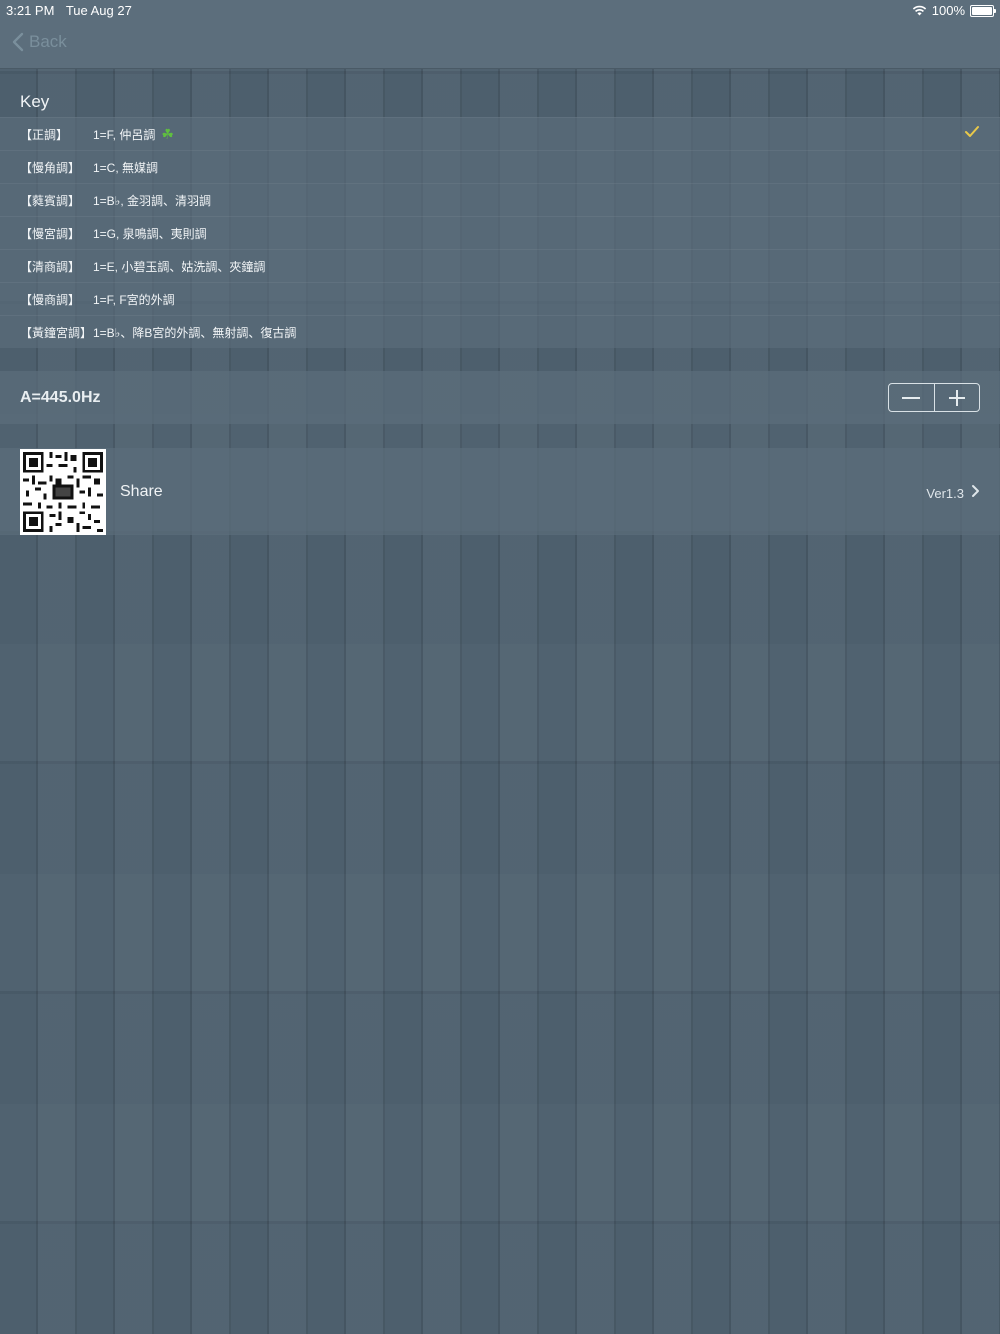  I want to click on wifi-icon, so click(919, 10).